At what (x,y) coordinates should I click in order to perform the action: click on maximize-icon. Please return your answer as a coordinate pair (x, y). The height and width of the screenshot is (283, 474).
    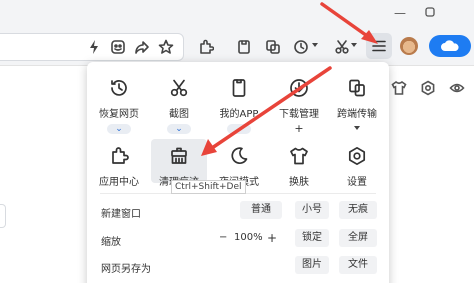
    Looking at the image, I should click on (430, 13).